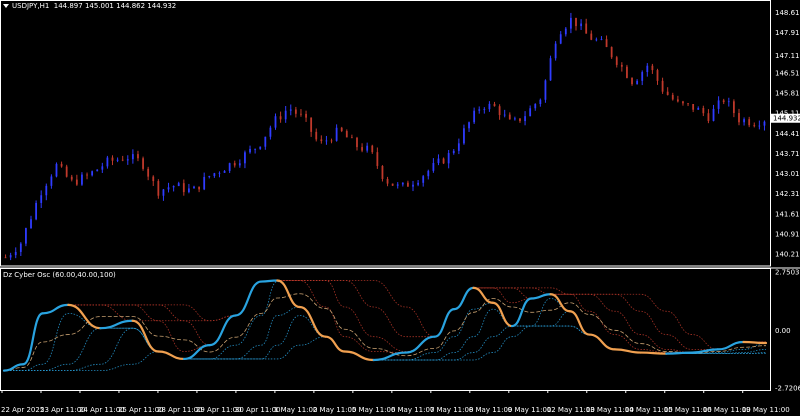 This screenshot has height=416, width=800. What do you see at coordinates (783, 331) in the screenshot?
I see `oscillator-axis-label: 0.00` at bounding box center [783, 331].